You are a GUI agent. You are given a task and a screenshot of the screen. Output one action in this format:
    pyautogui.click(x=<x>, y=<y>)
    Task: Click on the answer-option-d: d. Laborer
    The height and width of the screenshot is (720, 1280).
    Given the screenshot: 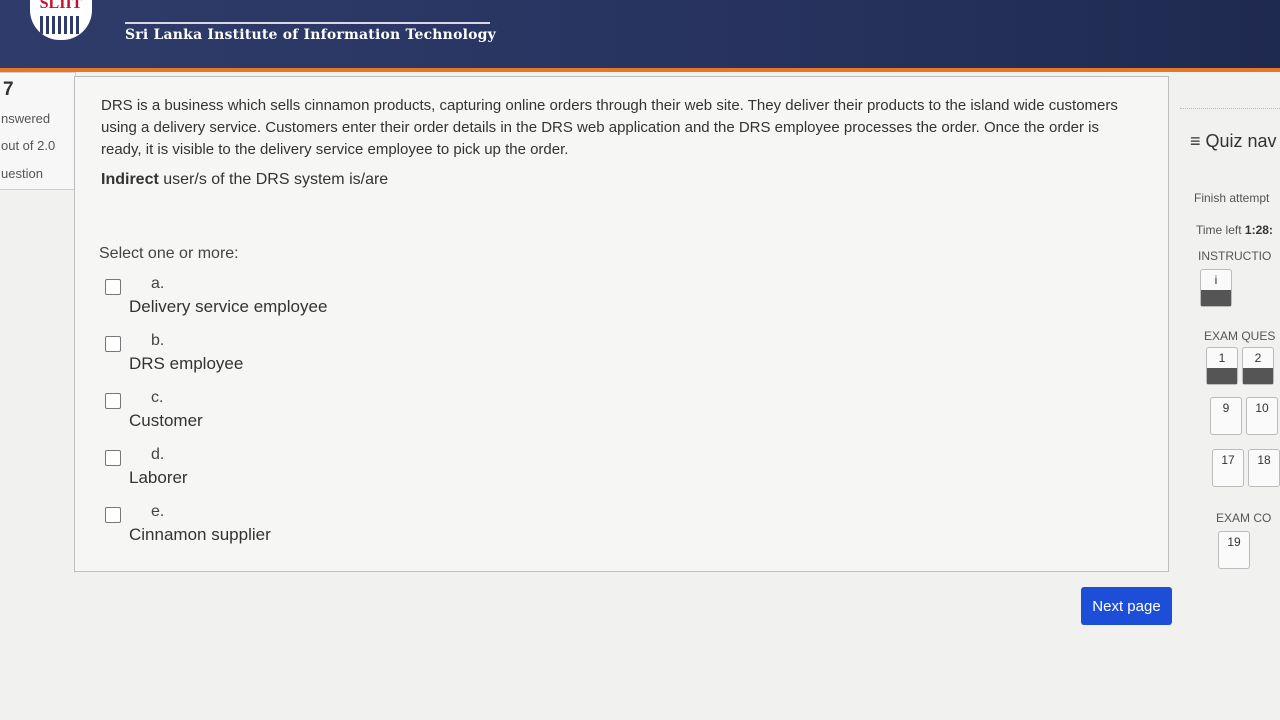 What is the action you would take?
    pyautogui.click(x=305, y=471)
    